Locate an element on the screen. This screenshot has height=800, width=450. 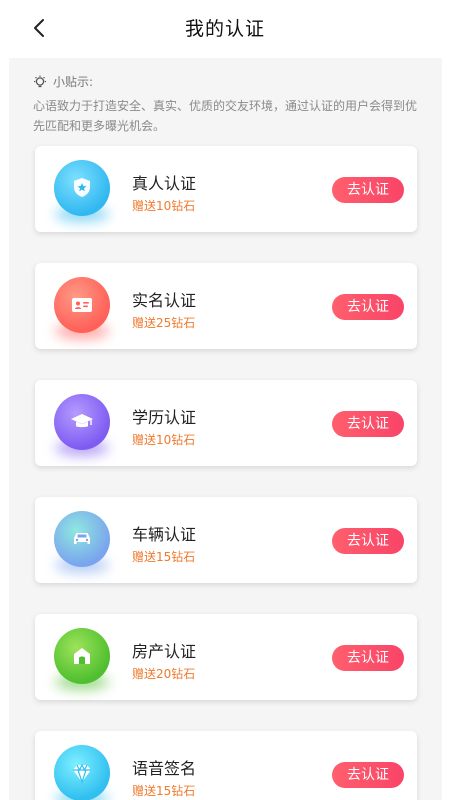
shield-star-icon is located at coordinates (82, 187).